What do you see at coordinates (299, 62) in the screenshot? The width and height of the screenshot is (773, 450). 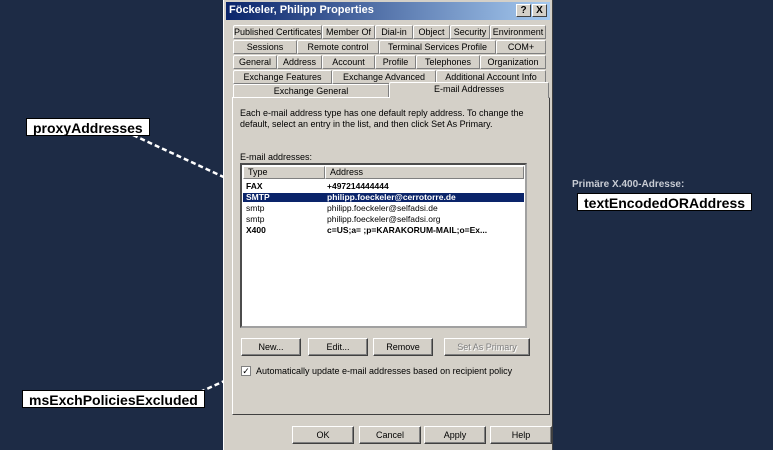 I see `tab-address: Address` at bounding box center [299, 62].